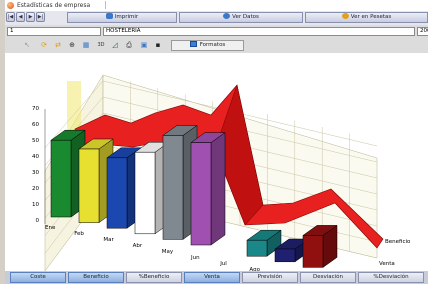 The width and height of the screenshot is (428, 284). What do you see at coordinates (109, 16) in the screenshot?
I see `printer-icon` at bounding box center [109, 16].